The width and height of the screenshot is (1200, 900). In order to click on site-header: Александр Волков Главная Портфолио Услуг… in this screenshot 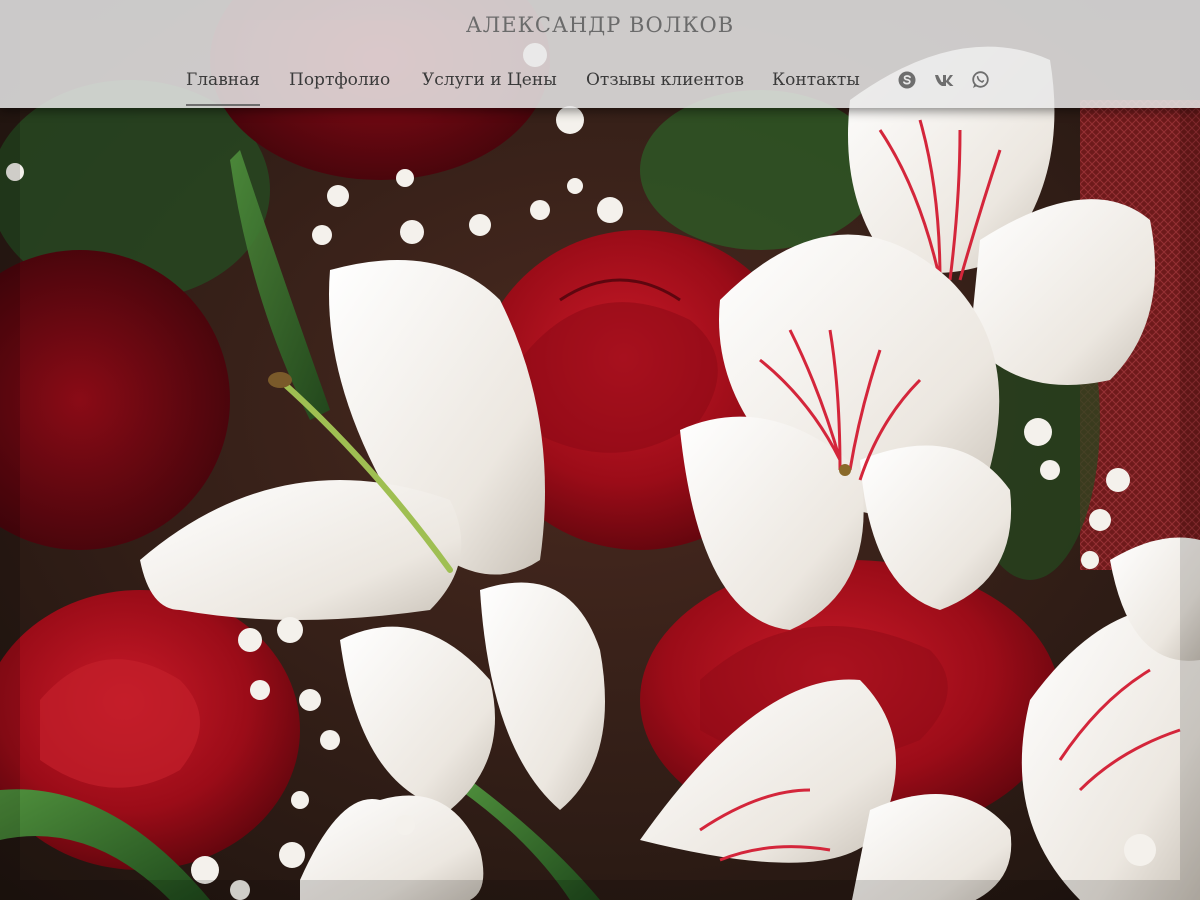, I will do `click(600, 54)`.